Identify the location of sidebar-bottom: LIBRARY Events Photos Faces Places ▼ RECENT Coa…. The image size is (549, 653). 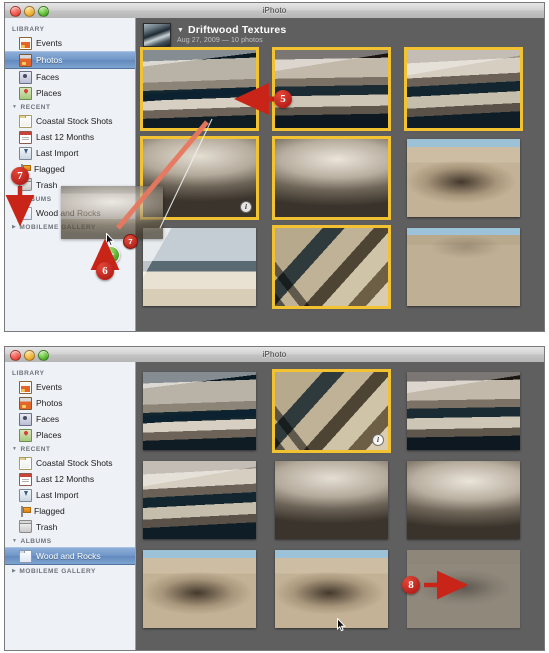
(70, 506).